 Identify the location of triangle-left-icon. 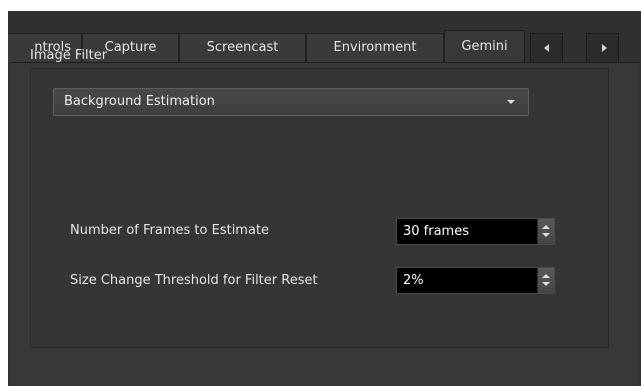
(546, 48).